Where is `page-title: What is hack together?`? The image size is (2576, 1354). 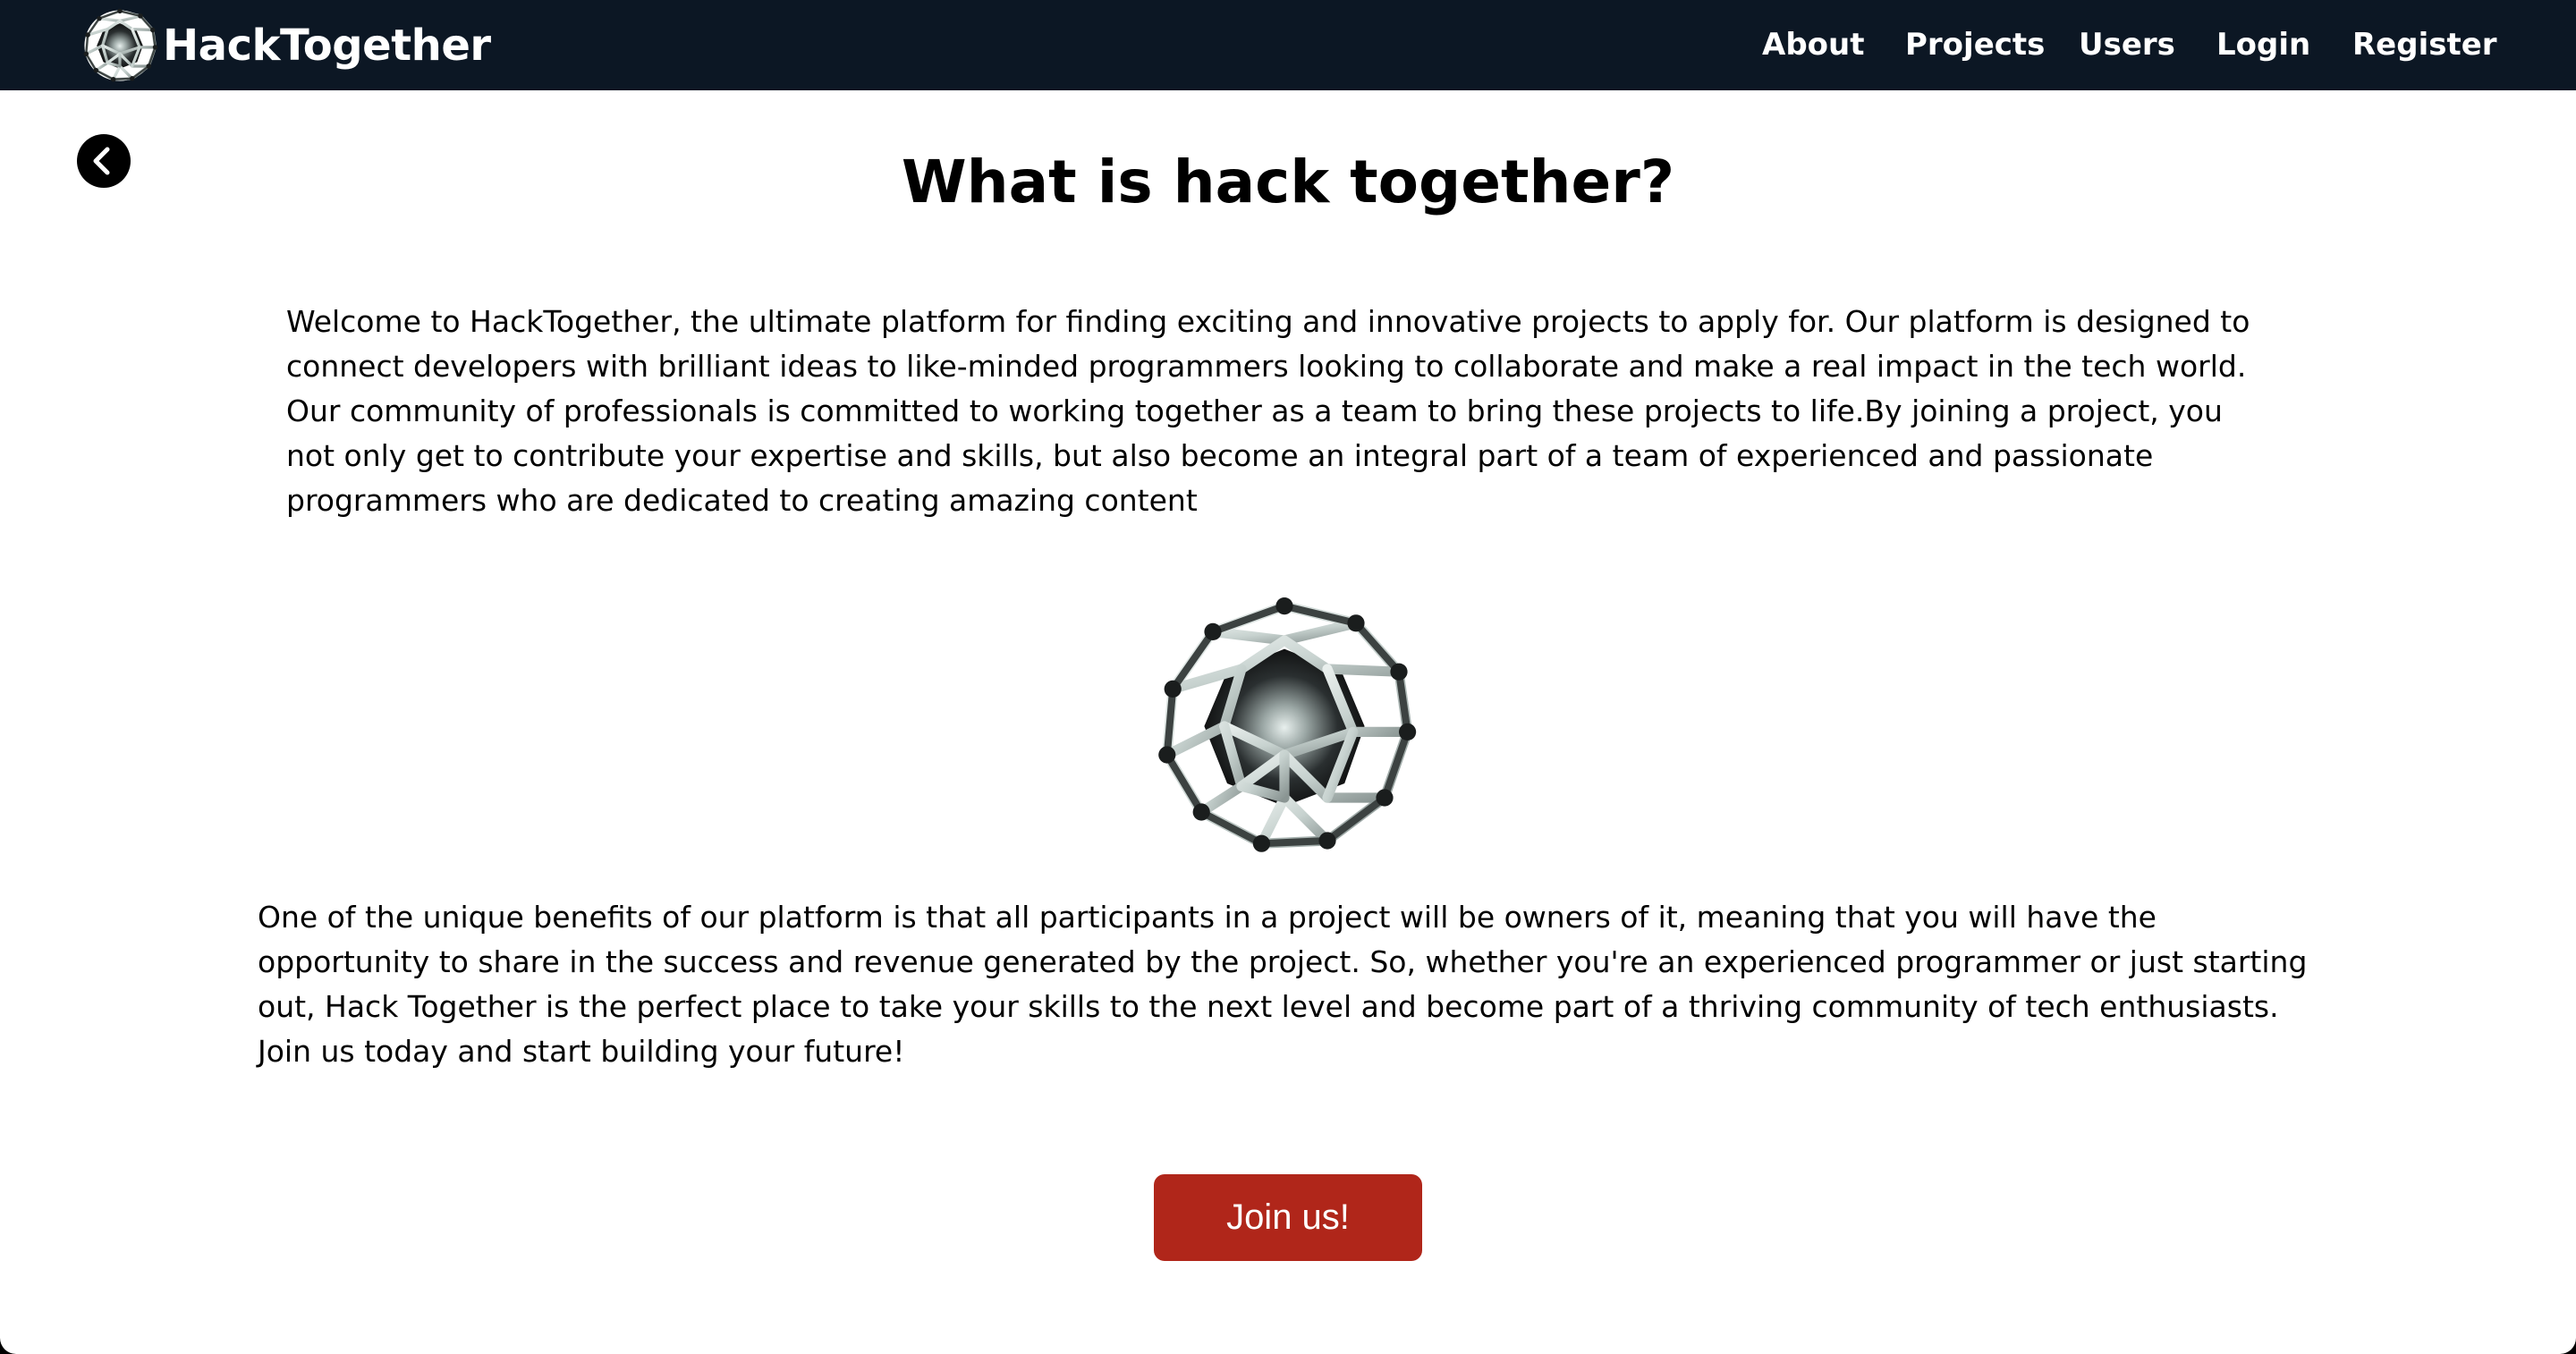
page-title: What is hack together? is located at coordinates (1288, 182).